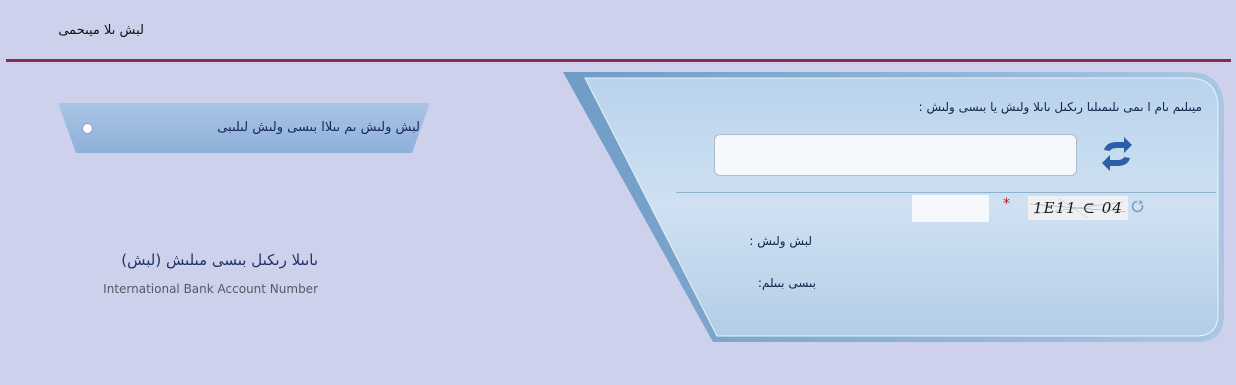 This screenshot has height=385, width=1236. I want to click on form-divider, so click(946, 192).